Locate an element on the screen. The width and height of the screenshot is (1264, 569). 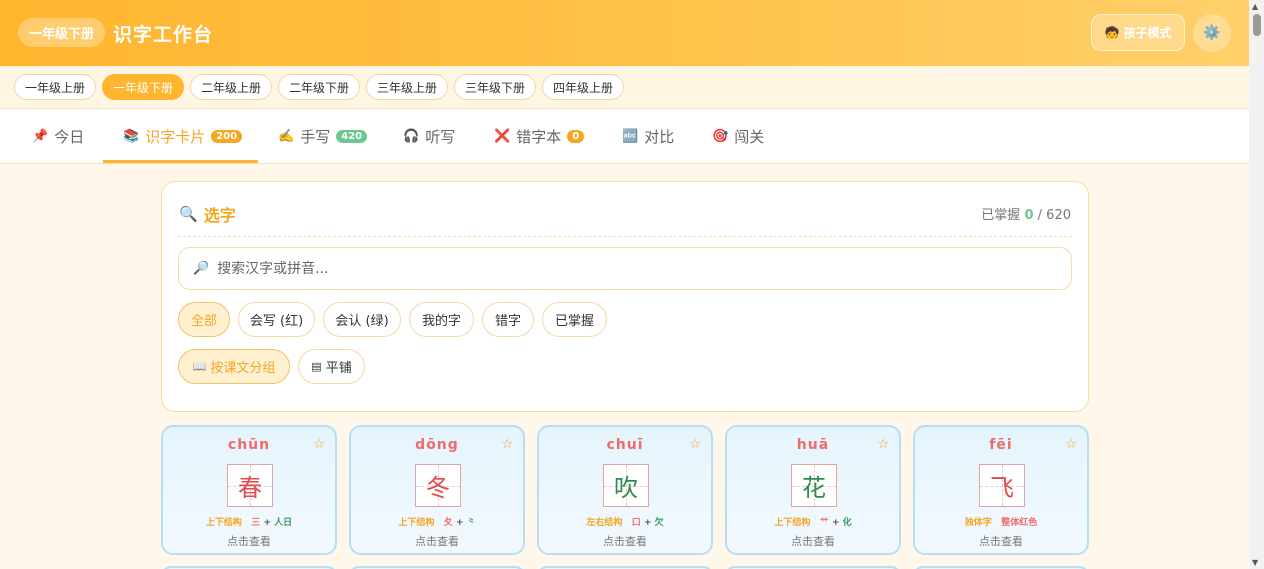
search-box: 🔎 is located at coordinates (625, 268).